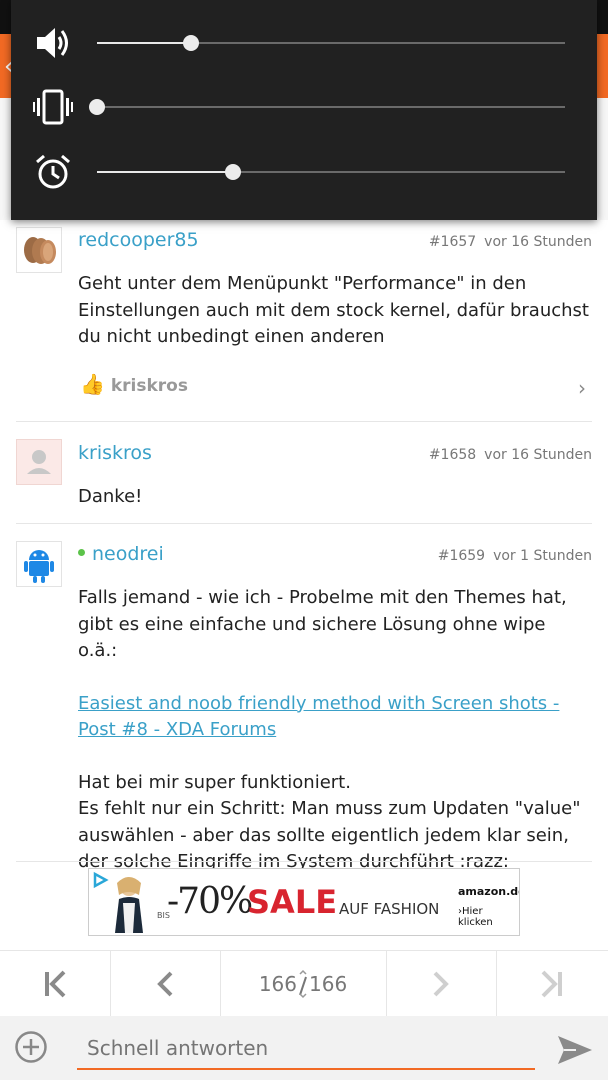  What do you see at coordinates (277, 984) in the screenshot?
I see `current-page: 166` at bounding box center [277, 984].